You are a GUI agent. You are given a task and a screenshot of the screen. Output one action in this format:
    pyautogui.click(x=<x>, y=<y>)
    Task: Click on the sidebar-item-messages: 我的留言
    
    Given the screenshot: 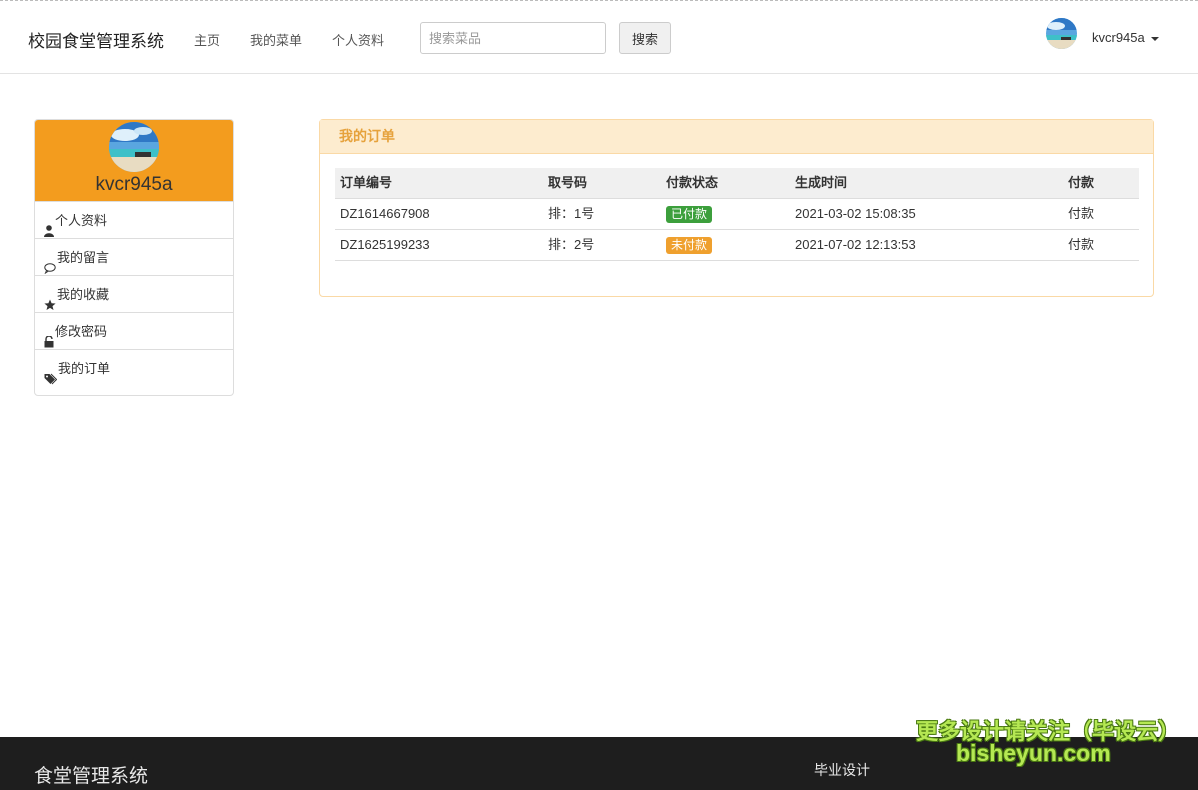 What is the action you would take?
    pyautogui.click(x=134, y=256)
    